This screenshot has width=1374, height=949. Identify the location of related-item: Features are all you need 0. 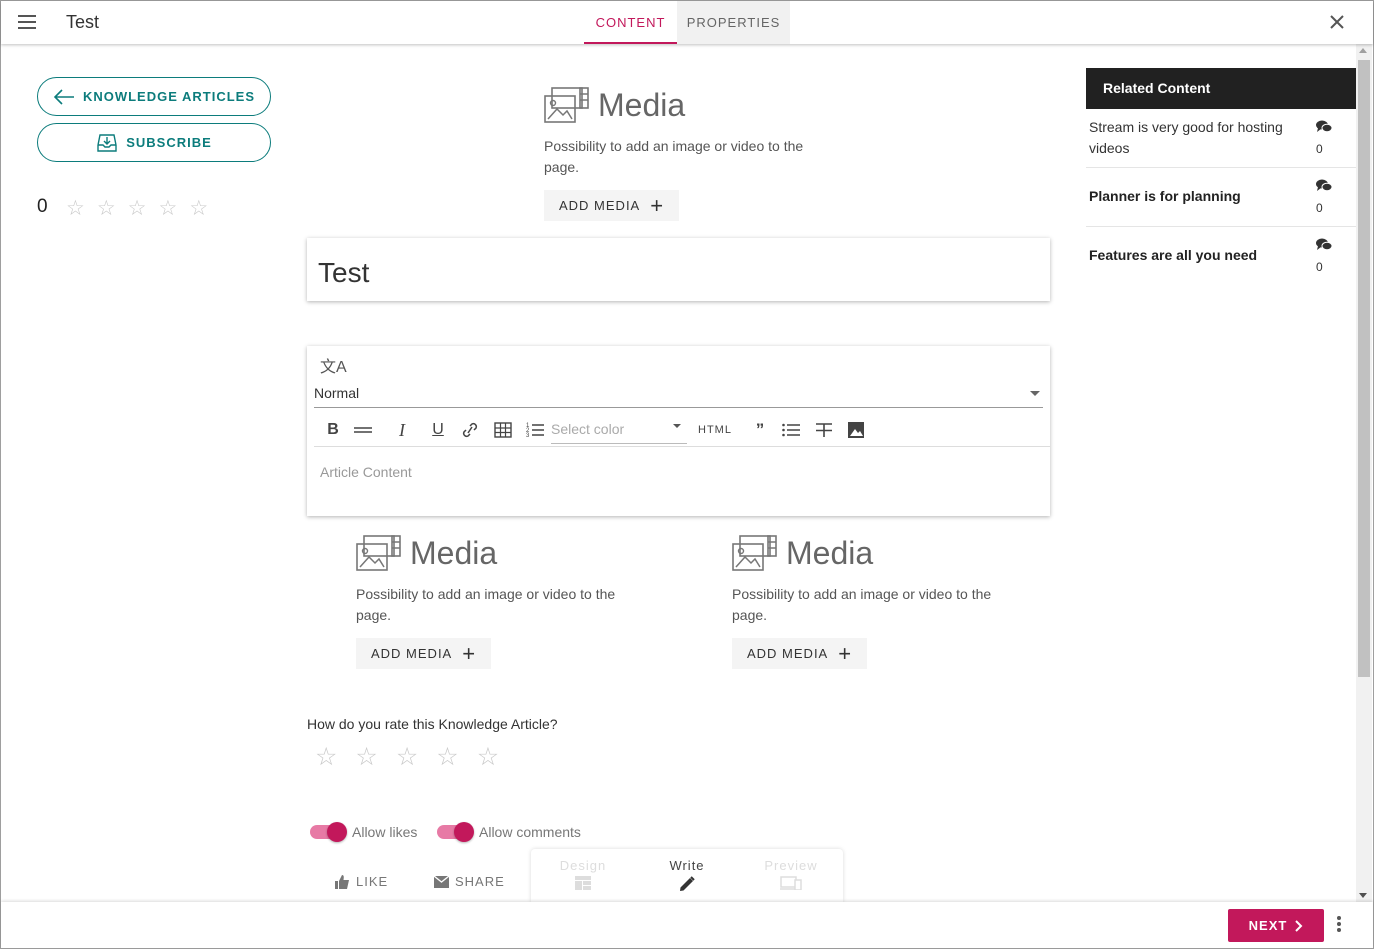
(1221, 256).